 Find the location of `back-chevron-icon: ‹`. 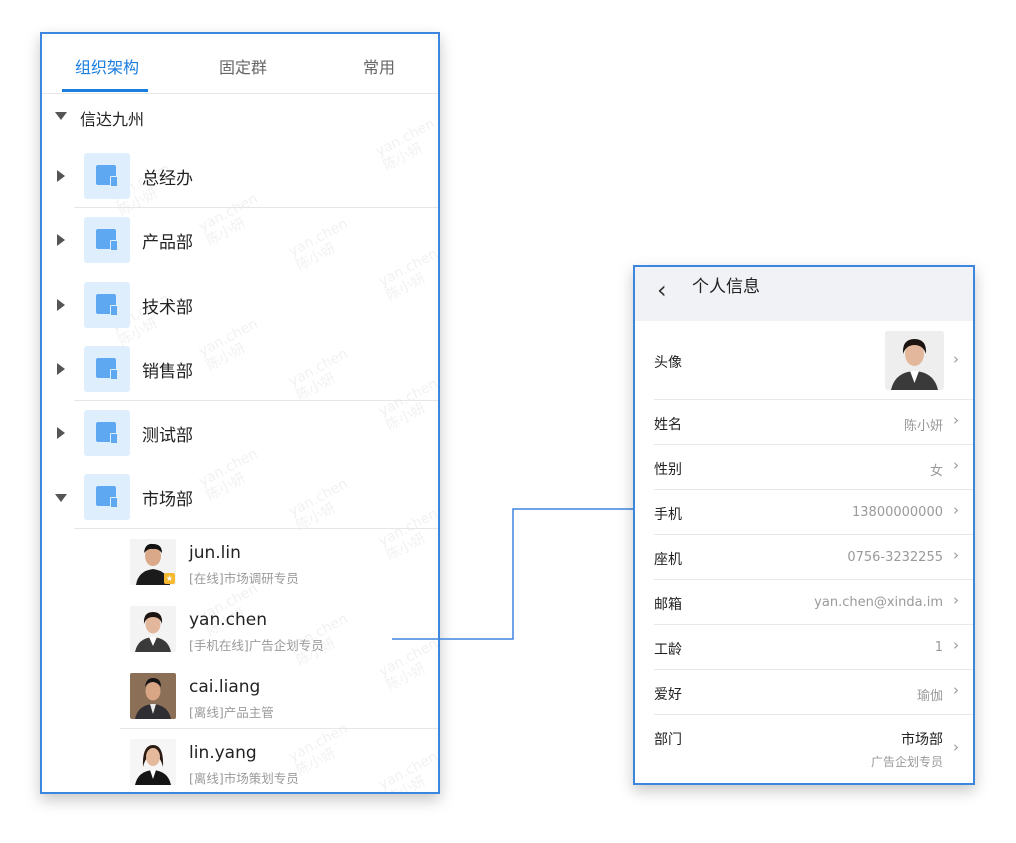

back-chevron-icon: ‹ is located at coordinates (662, 290).